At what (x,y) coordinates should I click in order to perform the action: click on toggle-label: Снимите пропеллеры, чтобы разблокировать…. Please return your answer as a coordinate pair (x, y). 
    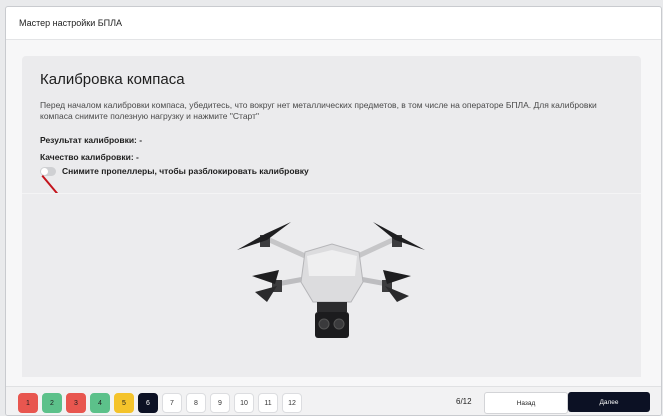
    Looking at the image, I should click on (185, 171).